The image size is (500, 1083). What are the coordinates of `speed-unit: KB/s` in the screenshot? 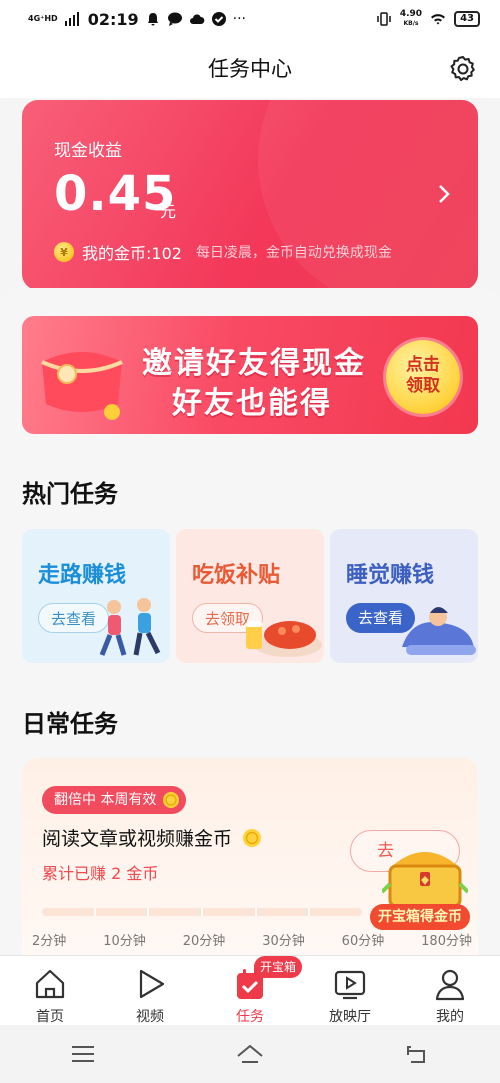 It's located at (411, 23).